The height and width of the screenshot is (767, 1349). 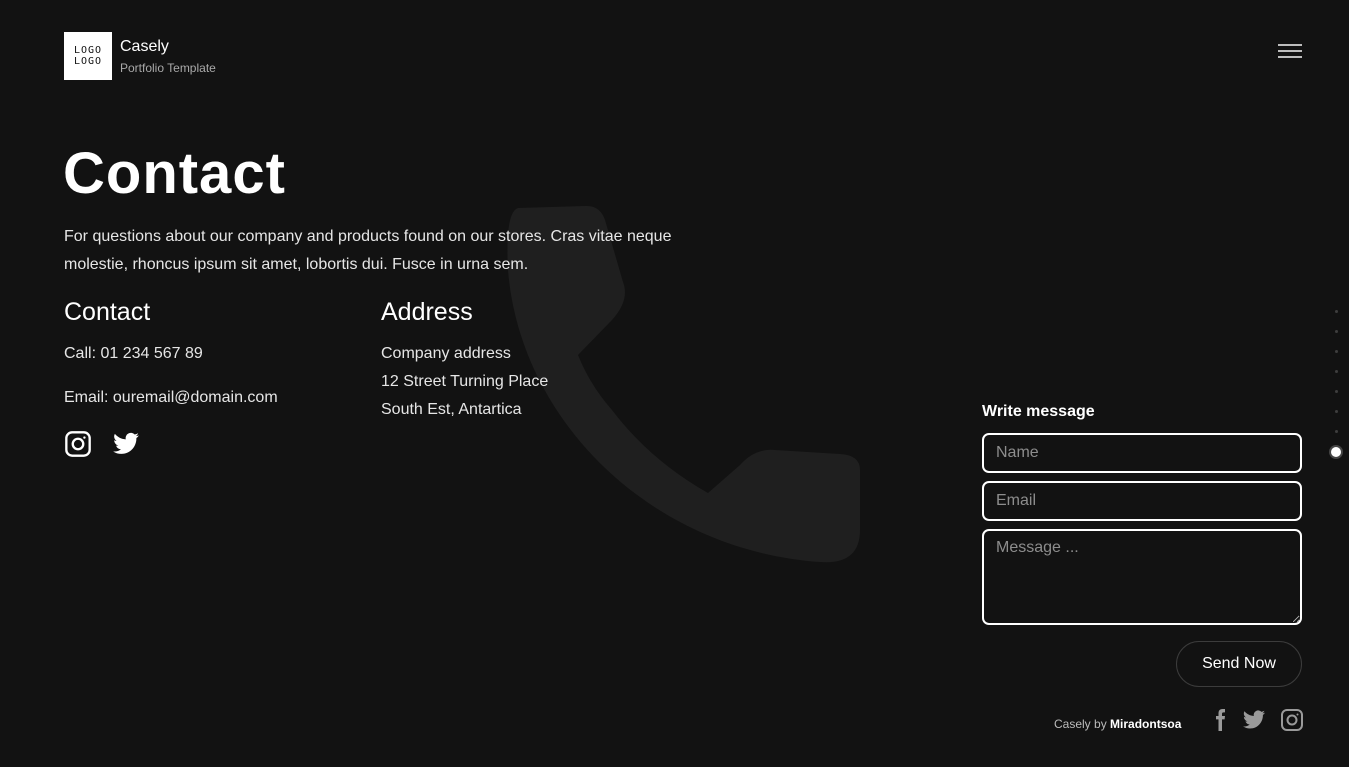 What do you see at coordinates (1142, 577) in the screenshot?
I see `message-textarea` at bounding box center [1142, 577].